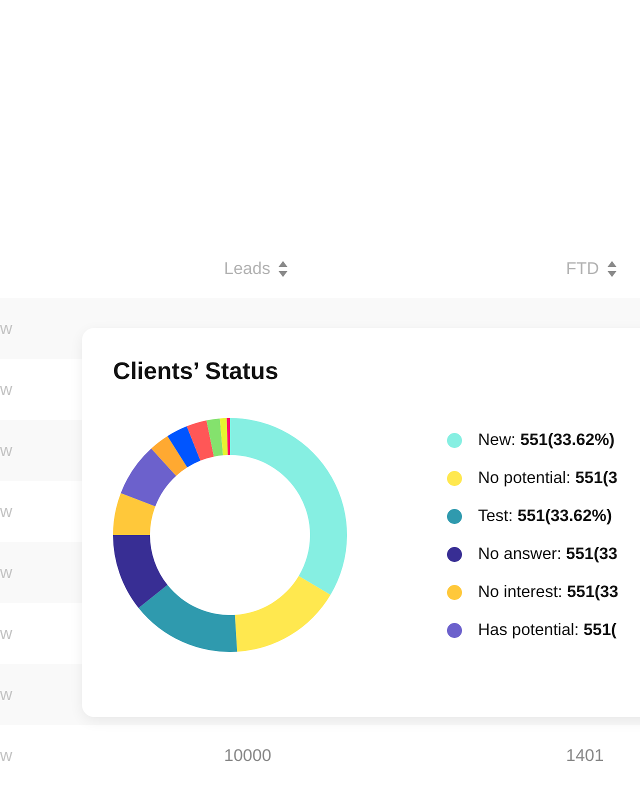  What do you see at coordinates (248, 755) in the screenshot?
I see `table-cell: 10000` at bounding box center [248, 755].